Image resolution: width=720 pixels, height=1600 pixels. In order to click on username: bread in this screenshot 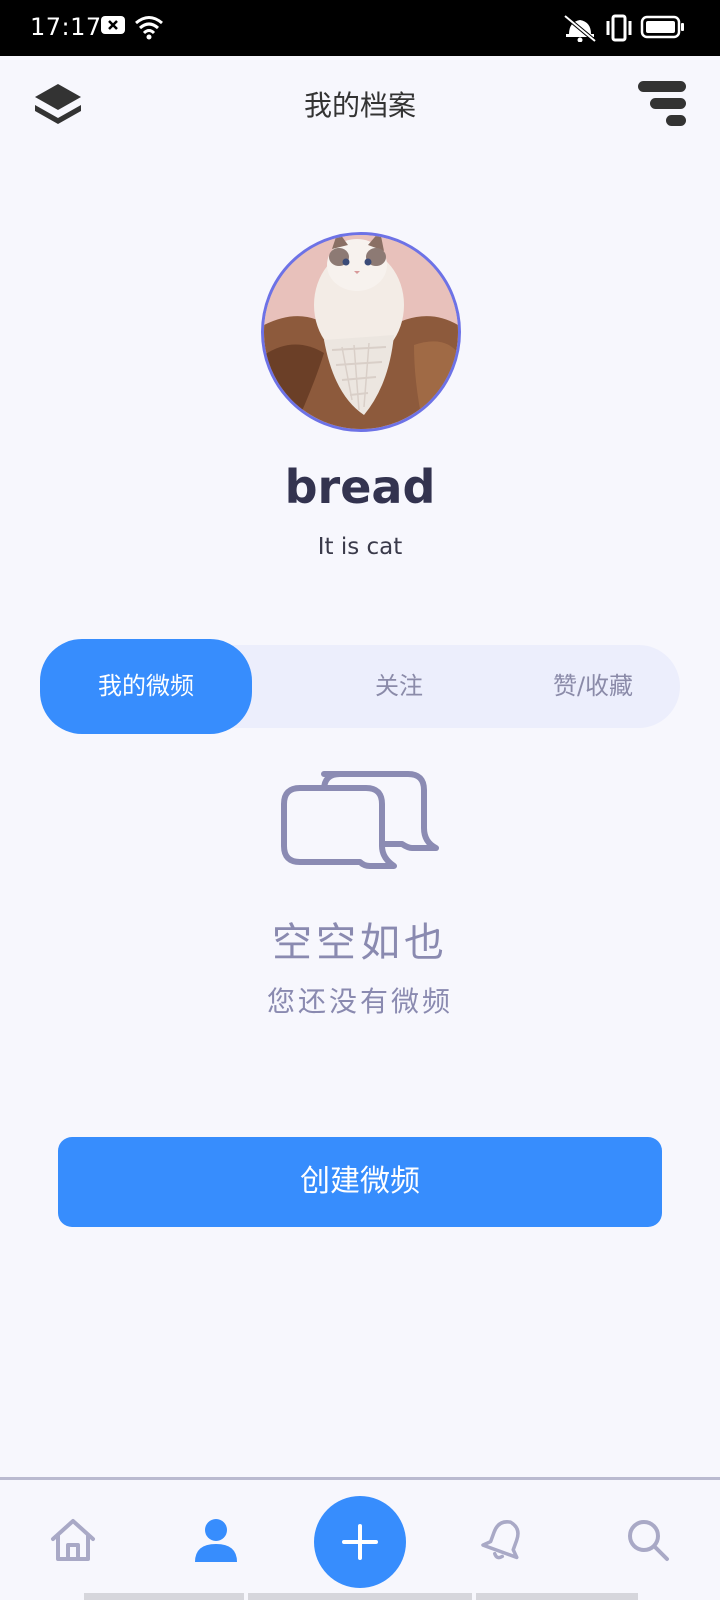, I will do `click(360, 487)`.